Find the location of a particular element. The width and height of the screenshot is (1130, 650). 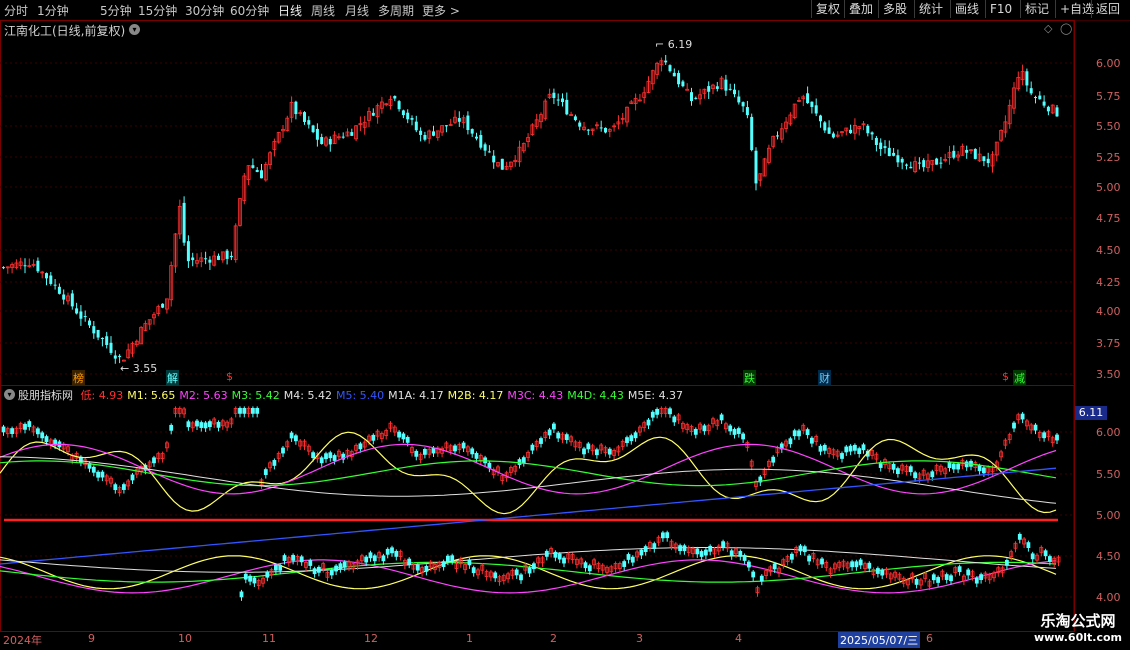

period-tab-60min: 60分钟 is located at coordinates (249, 10).